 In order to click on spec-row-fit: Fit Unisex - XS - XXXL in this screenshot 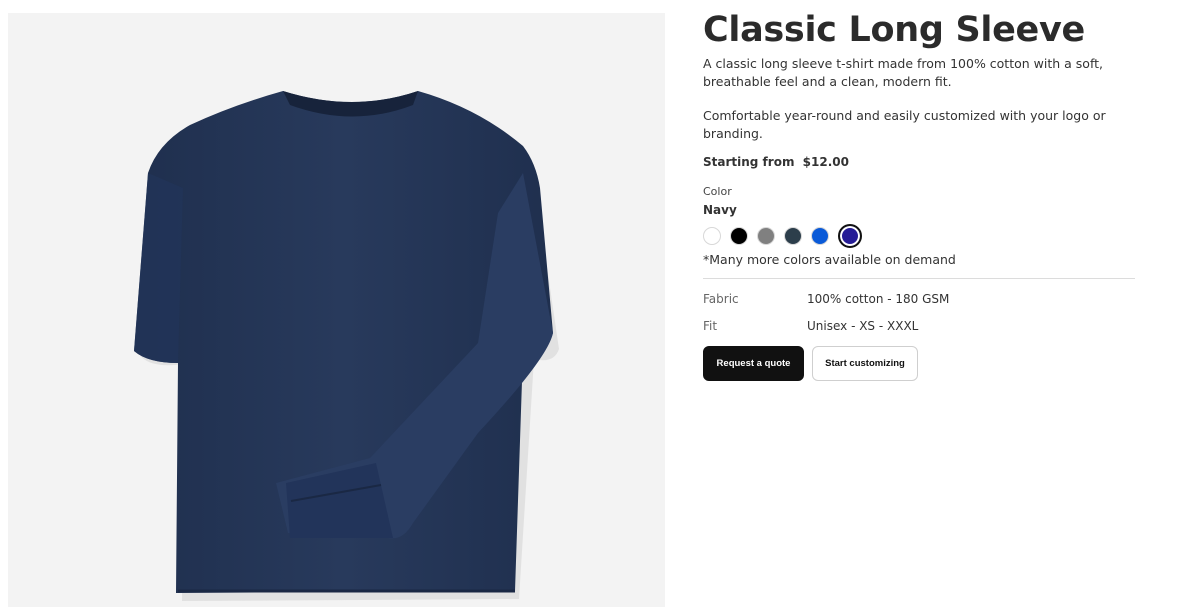, I will do `click(919, 326)`.